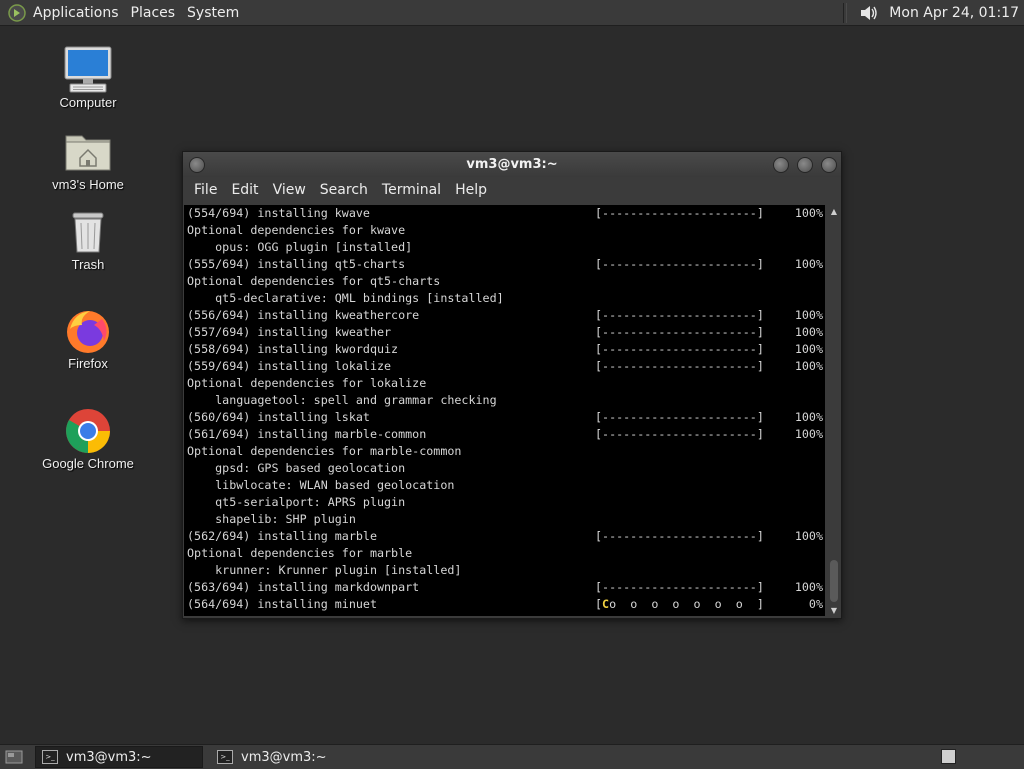 This screenshot has height=769, width=1024. Describe the element at coordinates (289, 332) in the screenshot. I see `terminal-line-text: (557/694) installing kweather` at that location.